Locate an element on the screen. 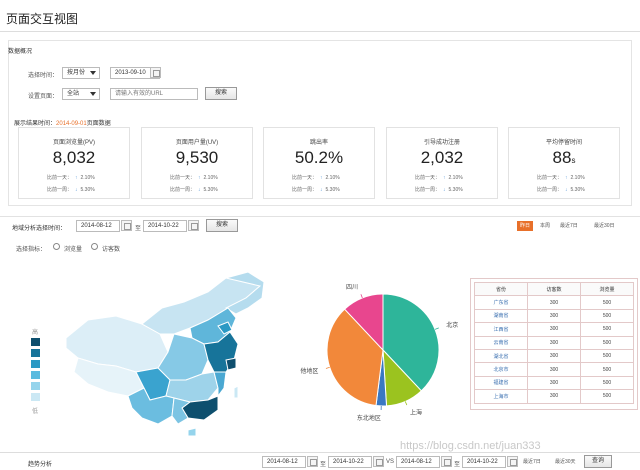 This screenshot has width=640, height=470. province-cell: 广东省 is located at coordinates (501, 302).